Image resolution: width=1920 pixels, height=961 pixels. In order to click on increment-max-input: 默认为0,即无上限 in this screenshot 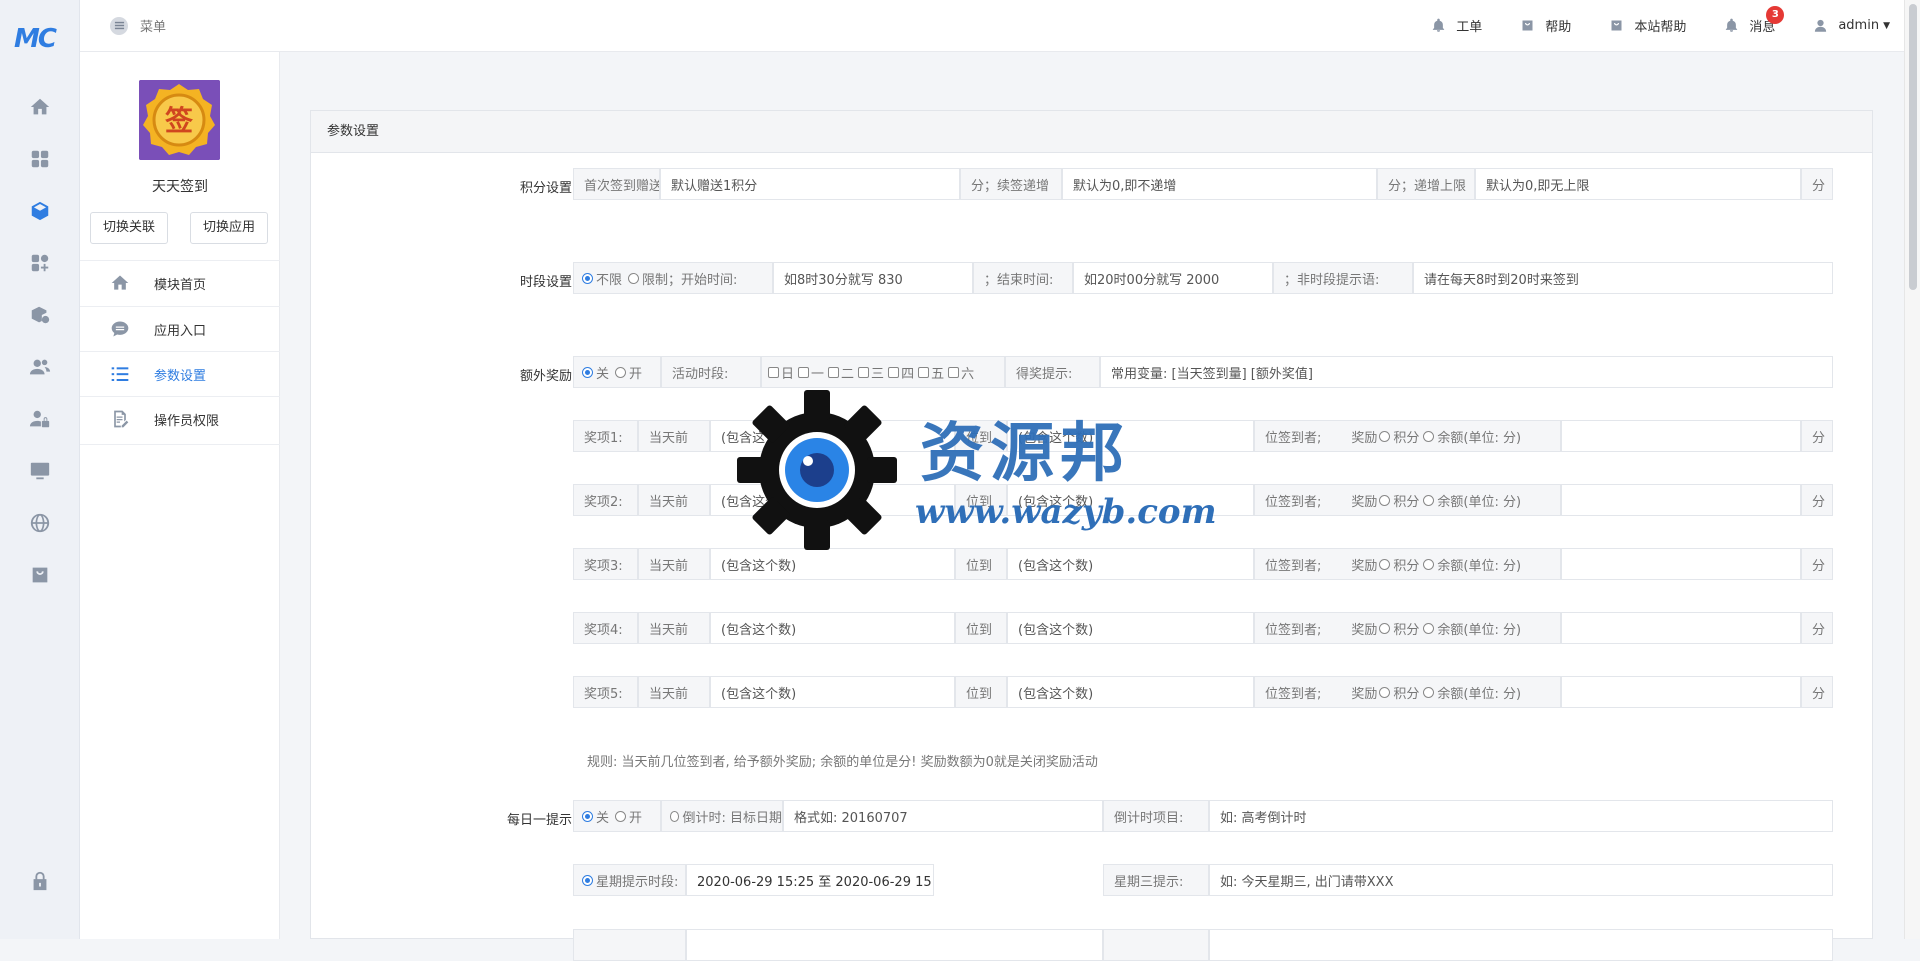, I will do `click(1638, 184)`.